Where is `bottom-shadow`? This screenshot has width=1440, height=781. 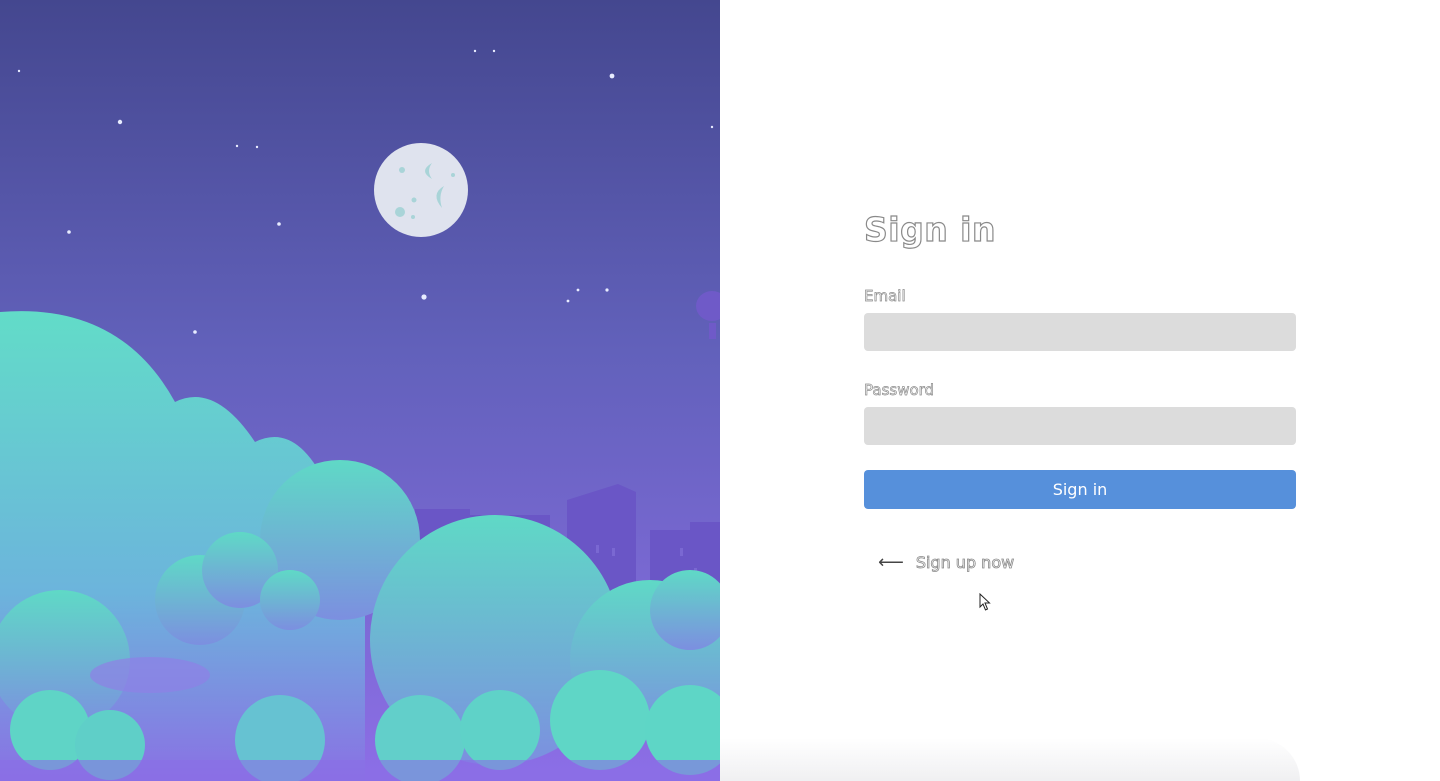
bottom-shadow is located at coordinates (1010, 759).